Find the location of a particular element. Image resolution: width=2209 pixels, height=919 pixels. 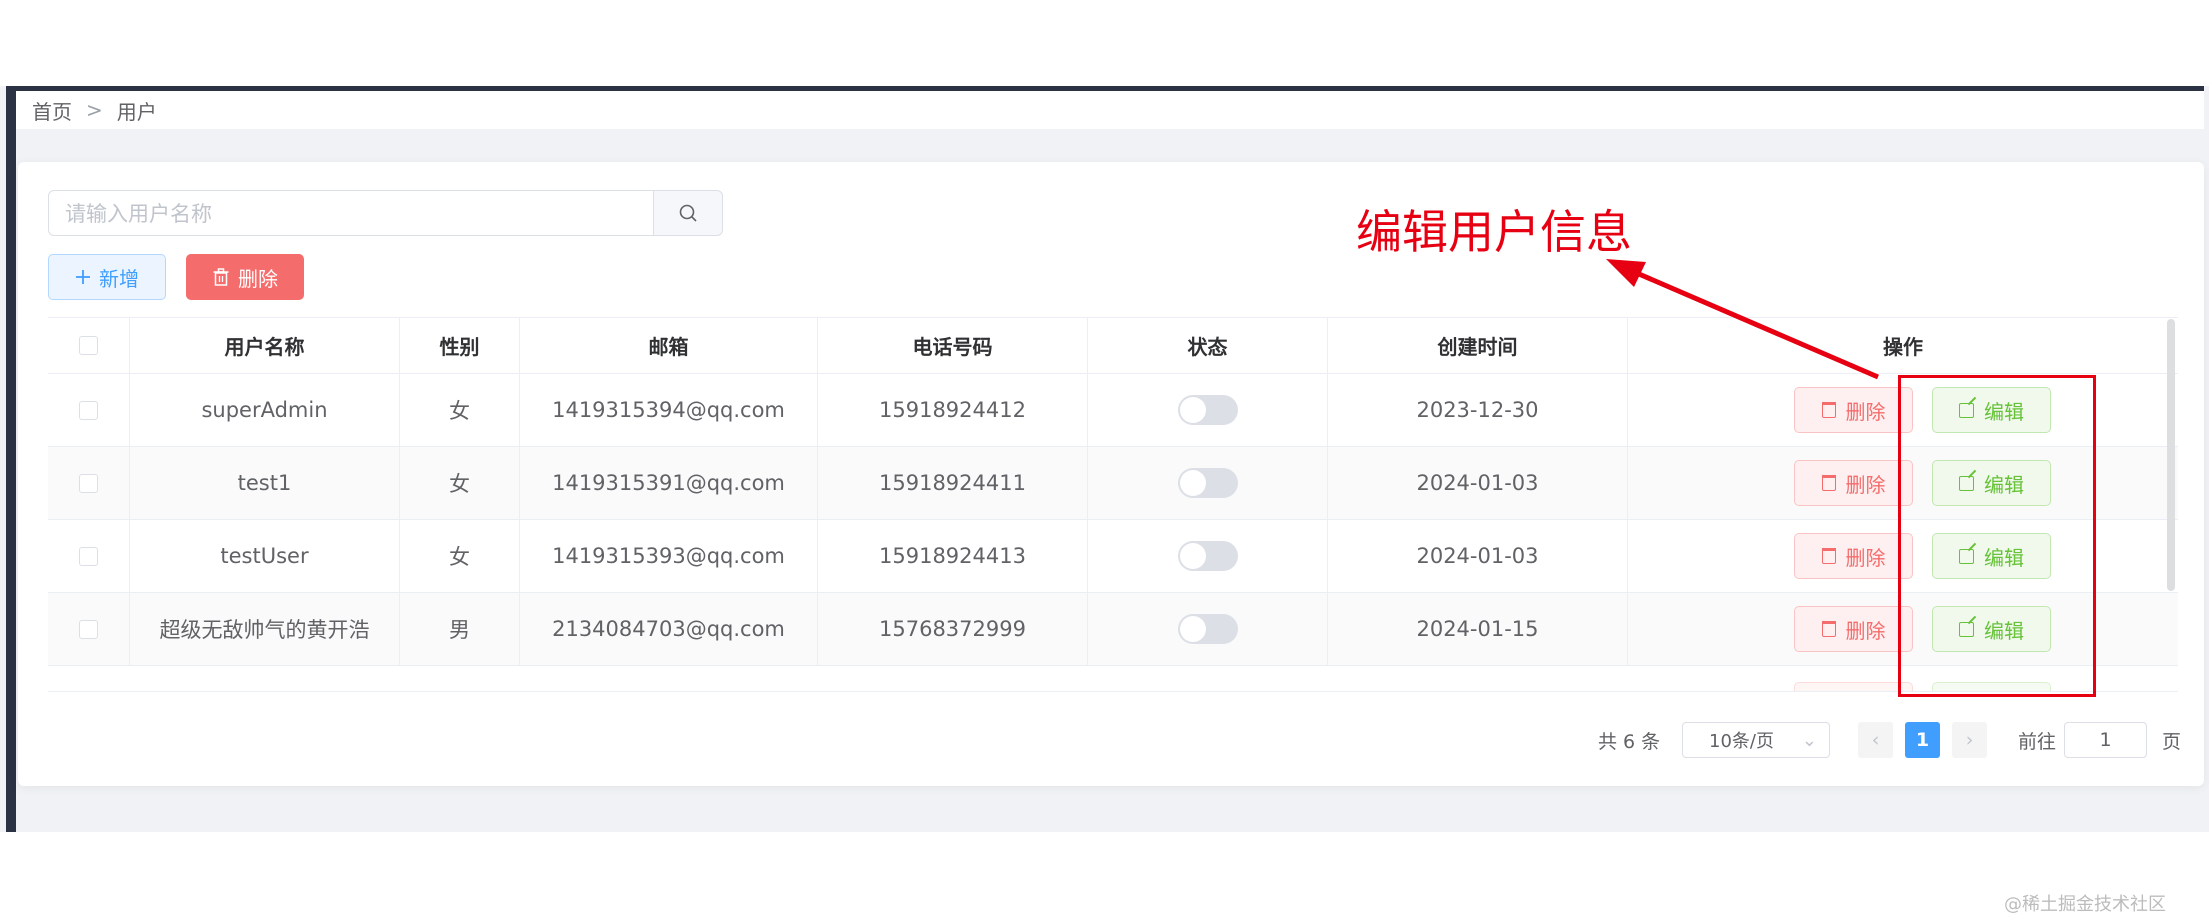

header-select-cell is located at coordinates (89, 345).